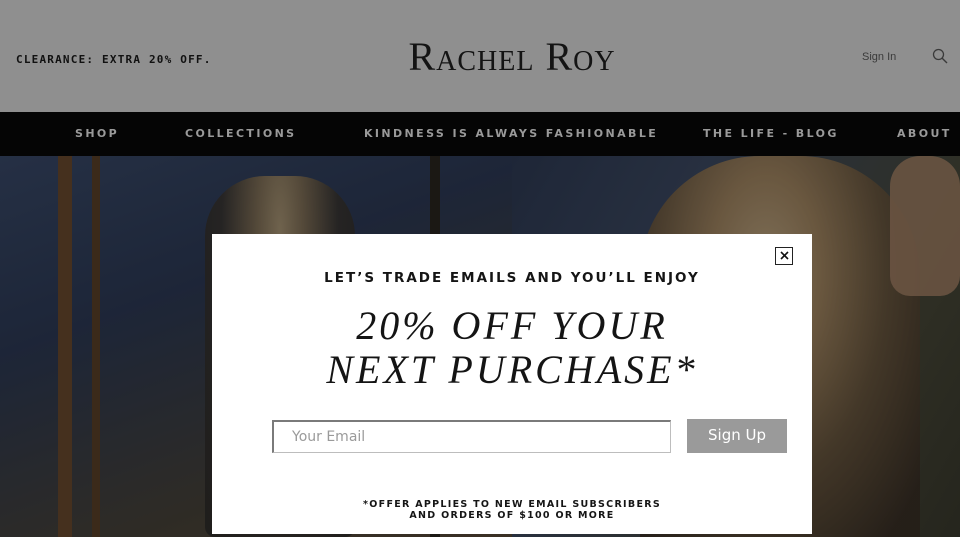  Describe the element at coordinates (511, 133) in the screenshot. I see `nav-item-kindness: KINDNESS IS ALWAYS FASHIONABLE` at that location.